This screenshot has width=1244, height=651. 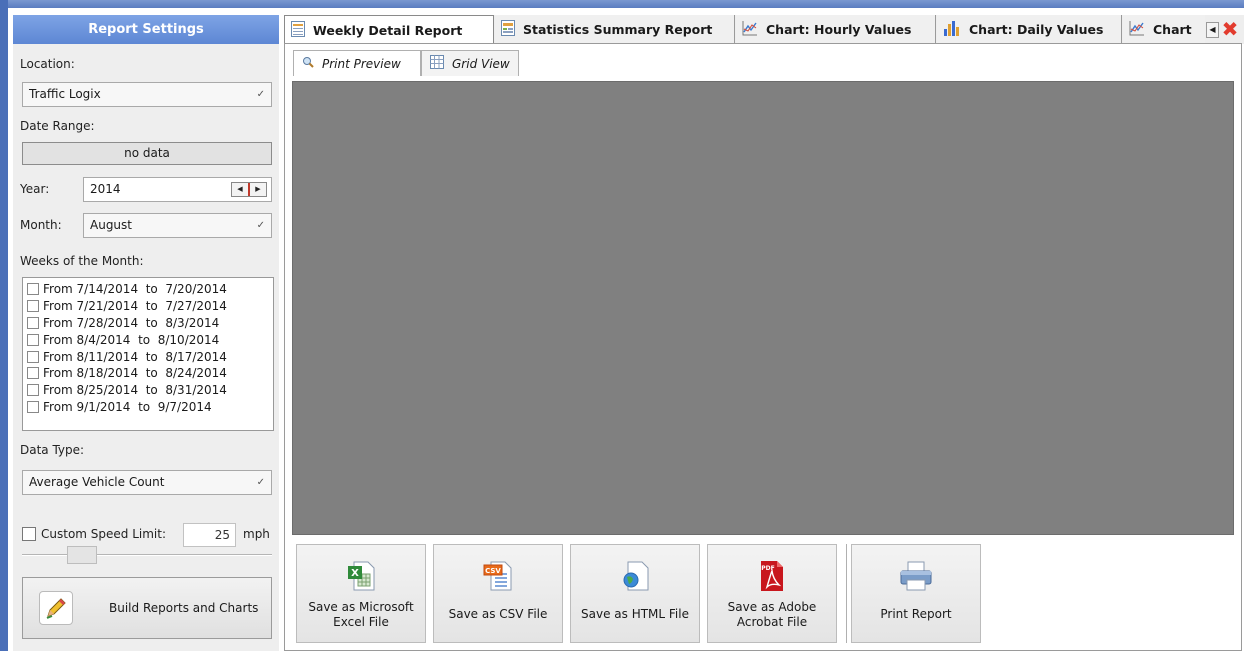 What do you see at coordinates (105, 189) in the screenshot?
I see `year-value: 2014` at bounding box center [105, 189].